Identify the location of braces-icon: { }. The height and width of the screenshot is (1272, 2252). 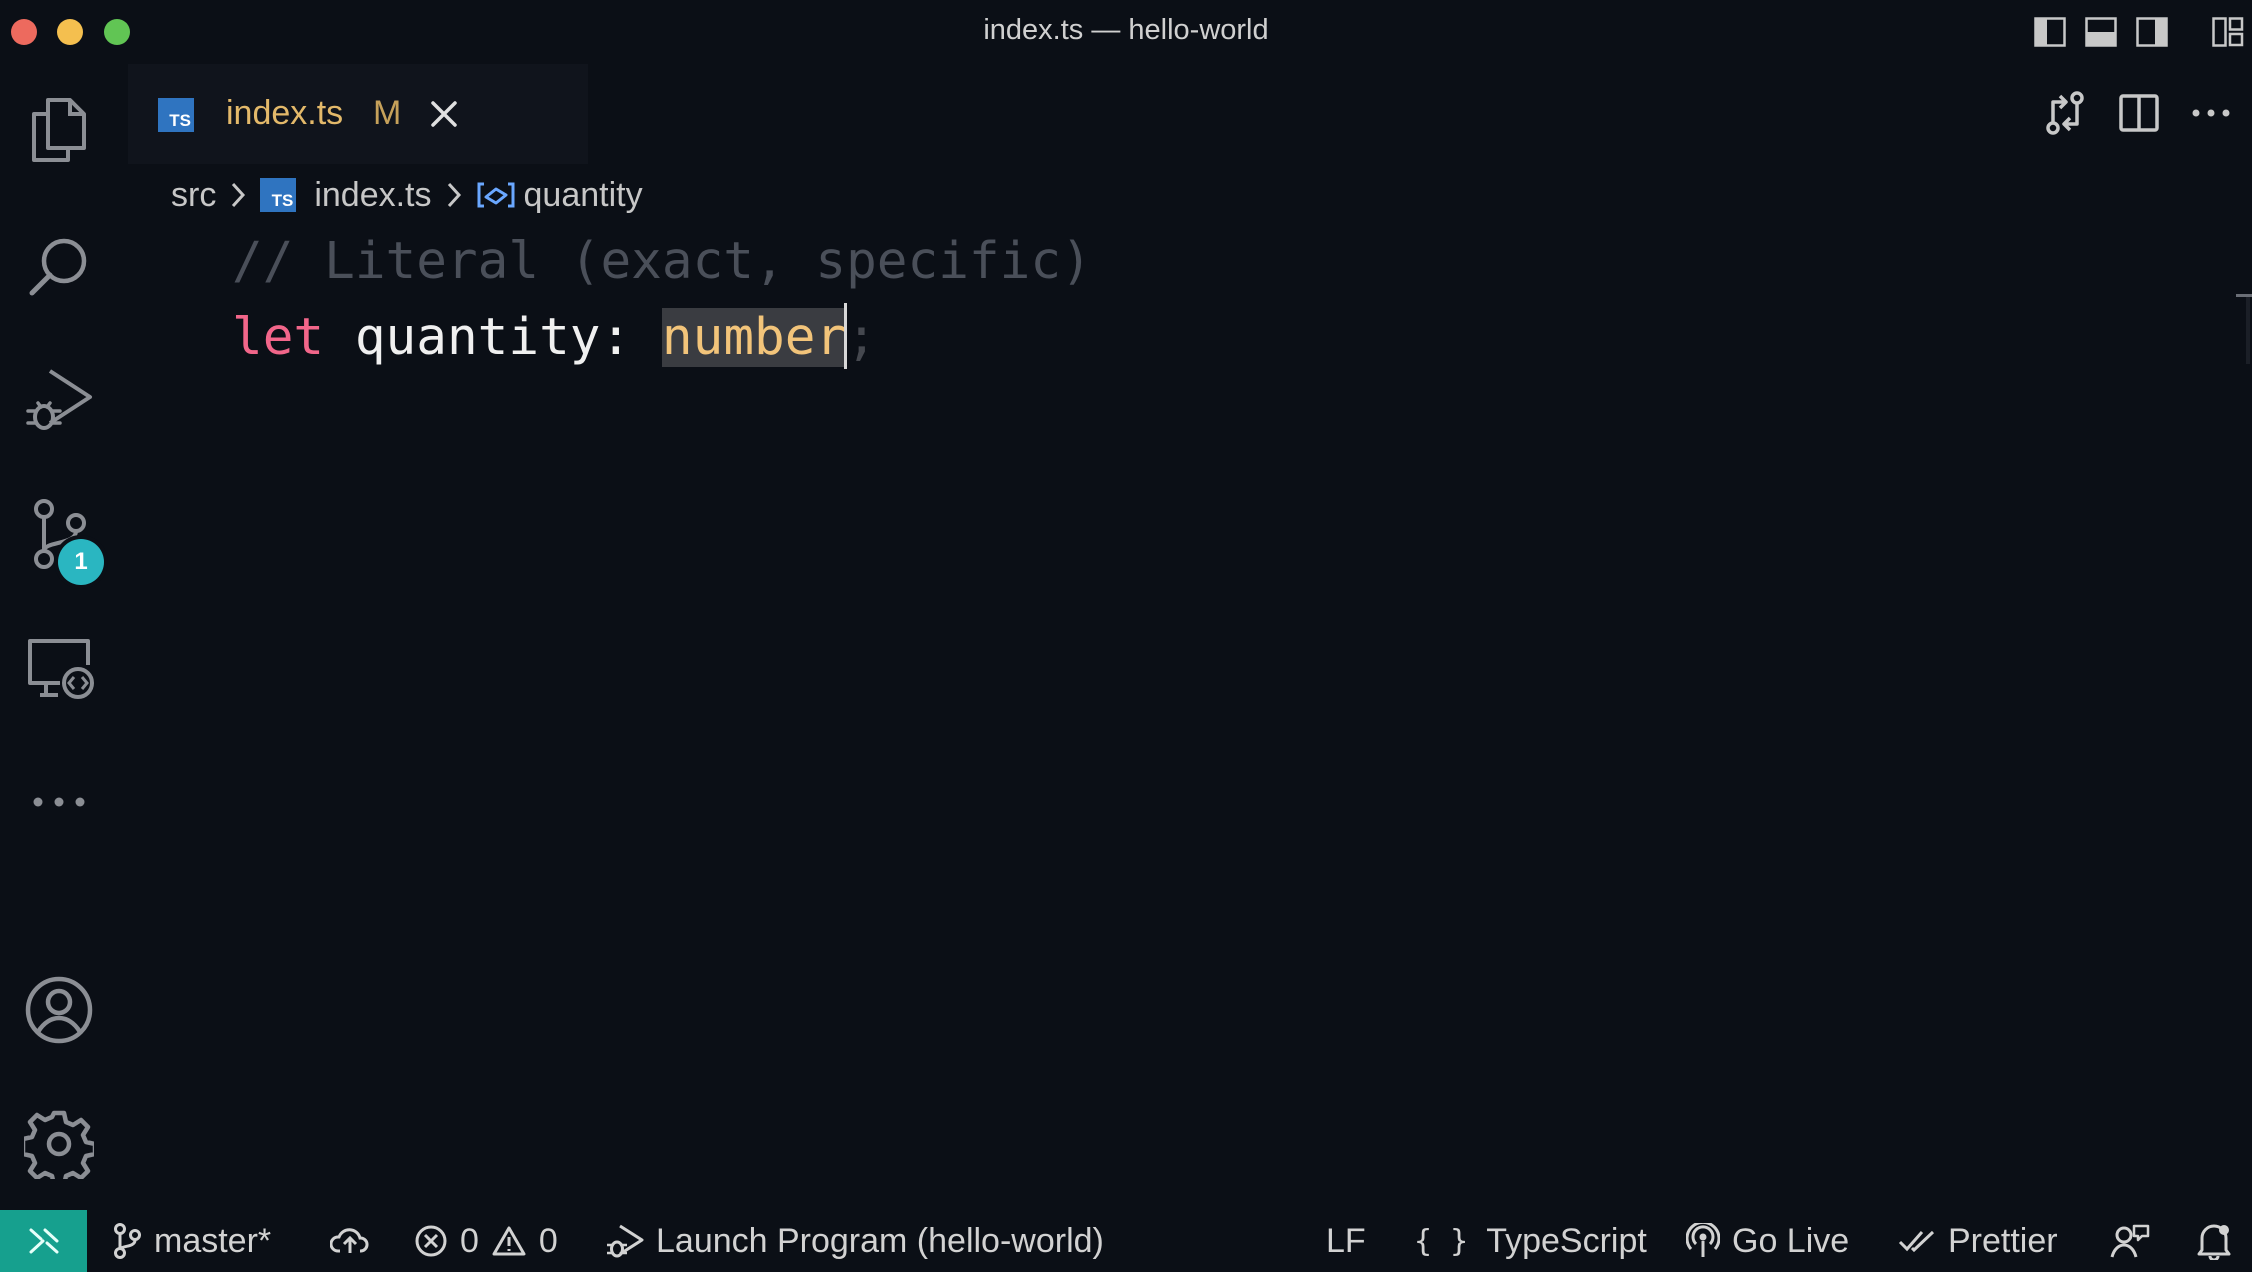
(1441, 1241).